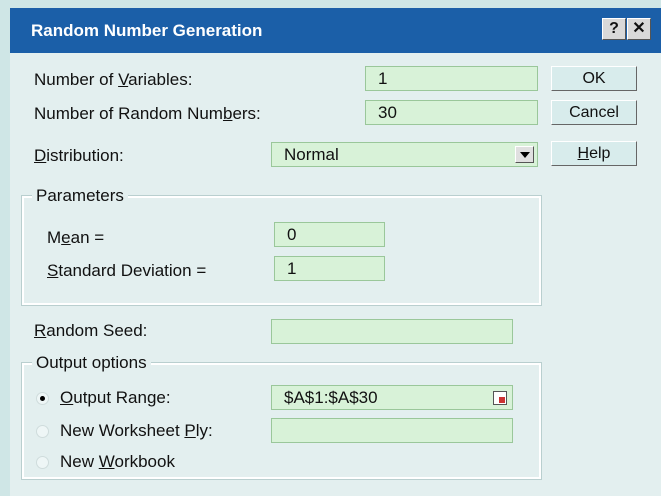 The height and width of the screenshot is (496, 661). What do you see at coordinates (329, 268) in the screenshot?
I see `standard-deviation-input: 1` at bounding box center [329, 268].